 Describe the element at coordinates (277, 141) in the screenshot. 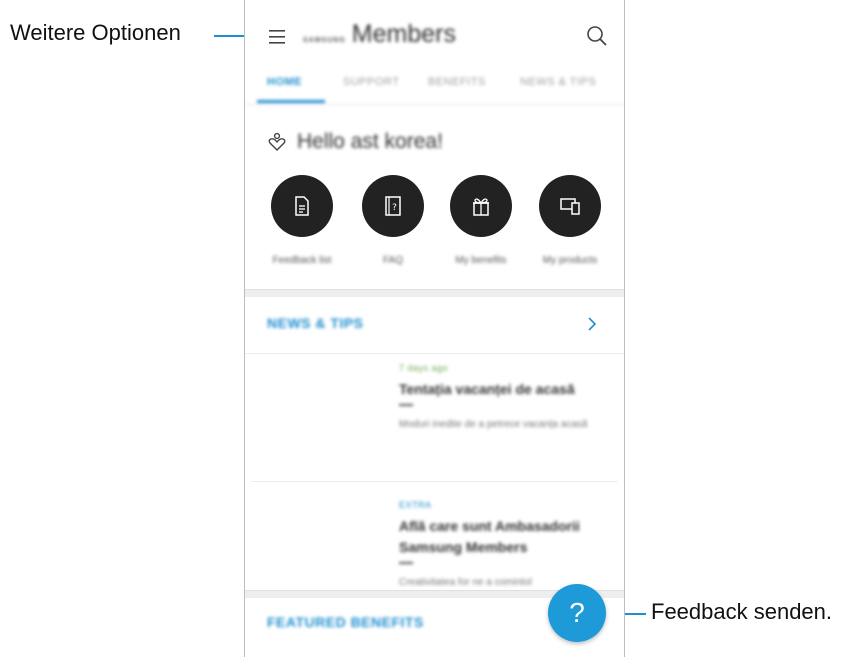

I see `heart-person-icon` at that location.